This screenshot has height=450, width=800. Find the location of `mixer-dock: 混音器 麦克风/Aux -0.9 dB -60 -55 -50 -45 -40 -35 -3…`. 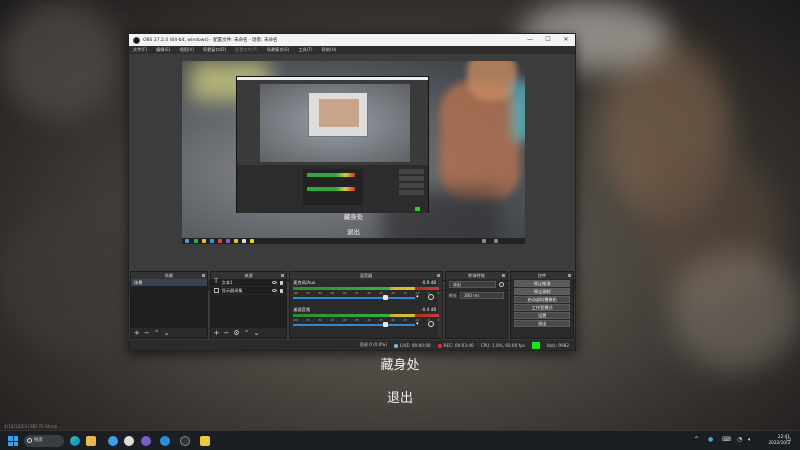

mixer-dock: 混音器 麦克风/Aux -0.9 dB -60 -55 -50 -45 -40 -35 -3… is located at coordinates (366, 305).